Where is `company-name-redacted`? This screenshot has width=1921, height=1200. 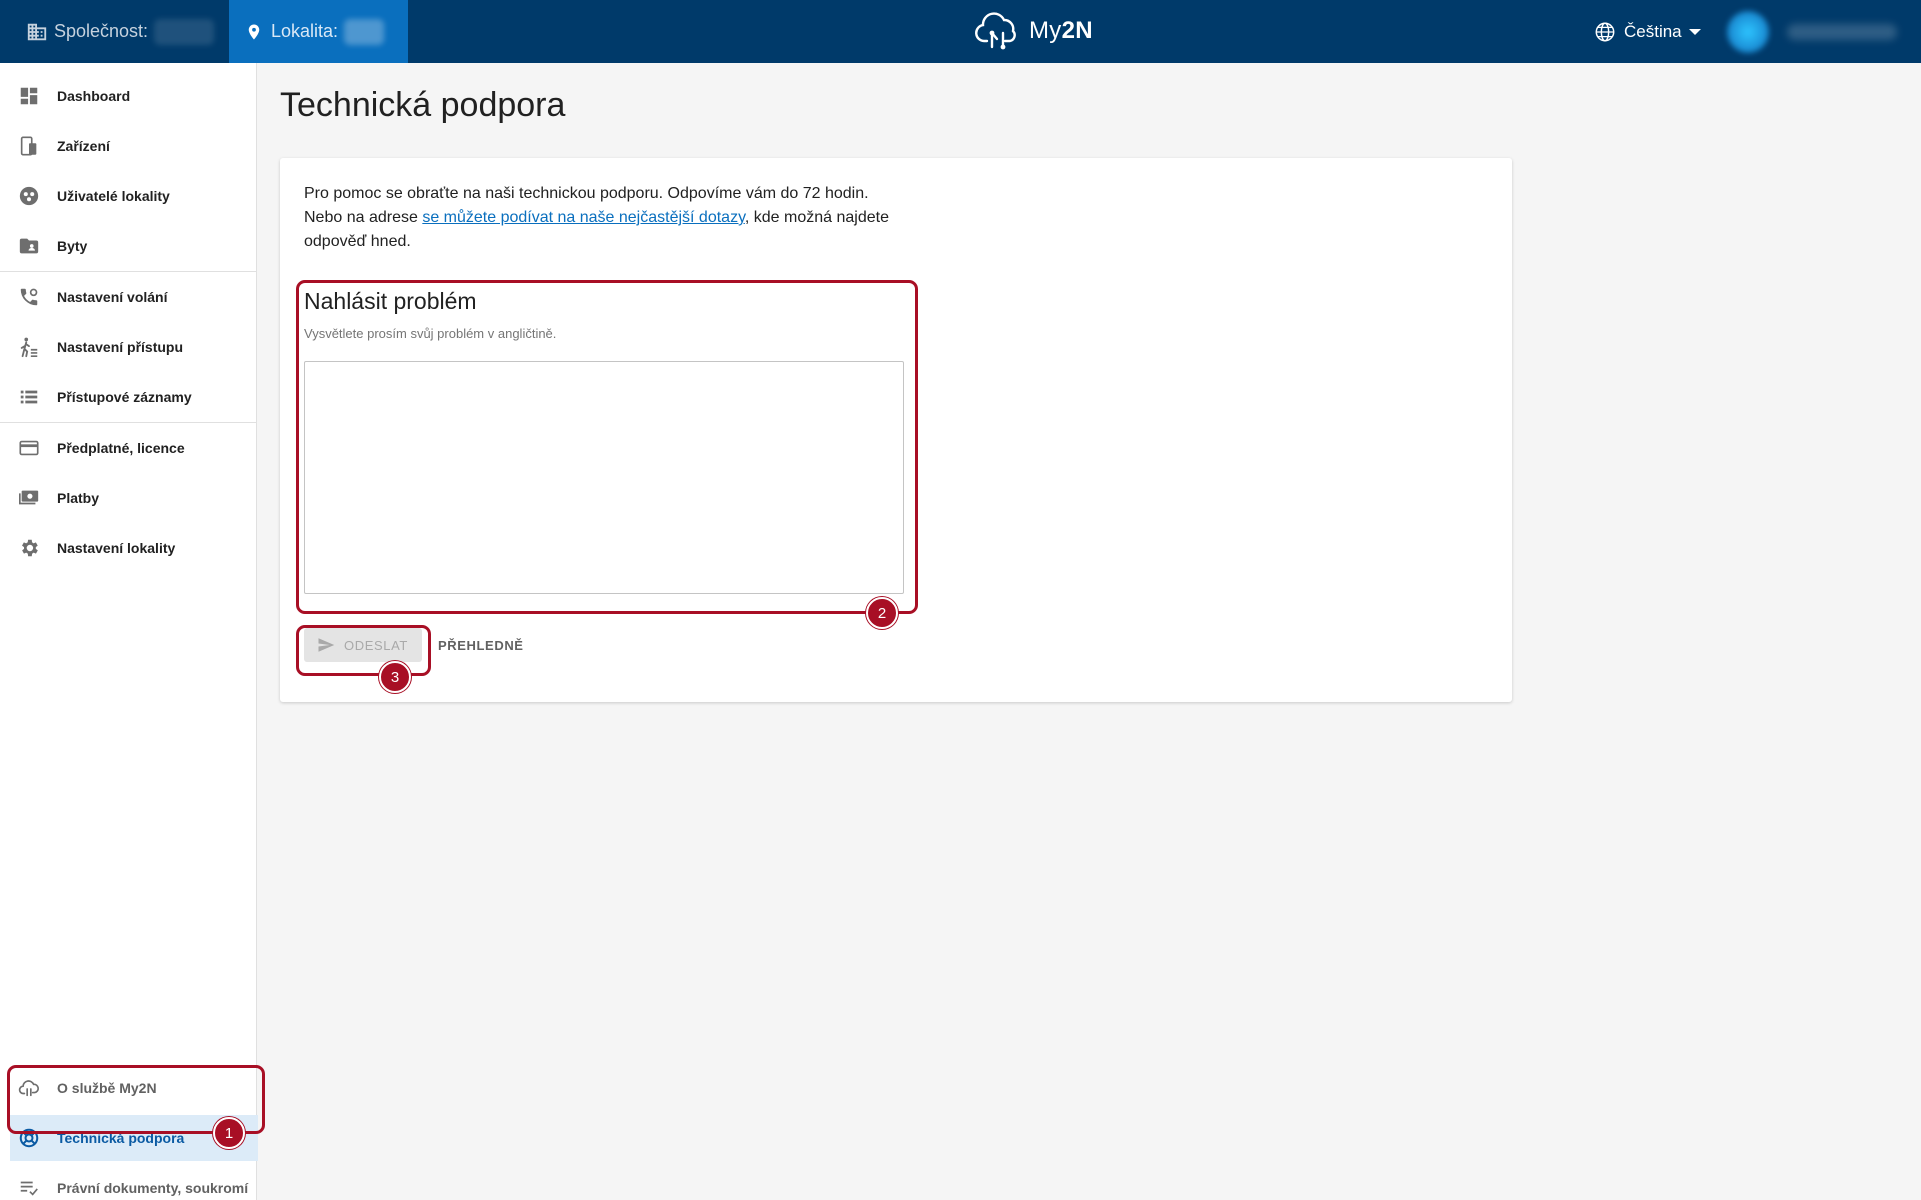
company-name-redacted is located at coordinates (184, 31).